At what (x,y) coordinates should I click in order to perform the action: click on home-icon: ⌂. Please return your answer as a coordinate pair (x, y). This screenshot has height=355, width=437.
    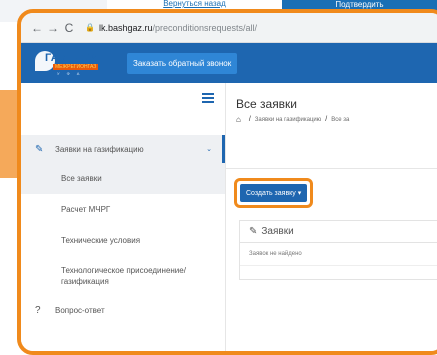
    Looking at the image, I should click on (238, 119).